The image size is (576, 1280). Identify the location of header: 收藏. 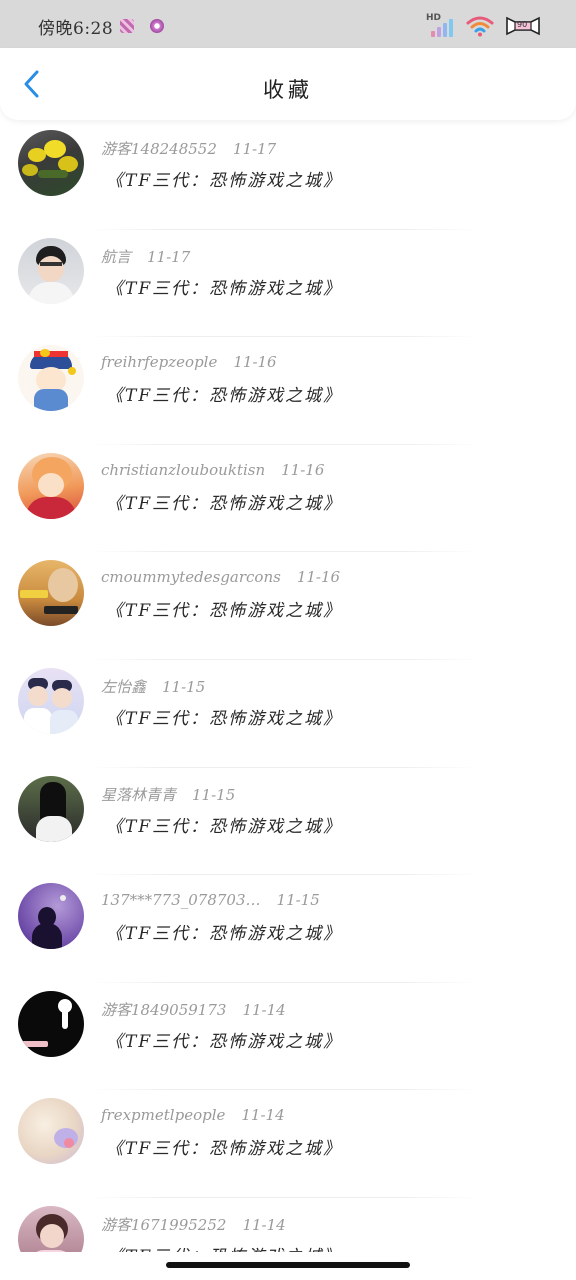
(288, 84).